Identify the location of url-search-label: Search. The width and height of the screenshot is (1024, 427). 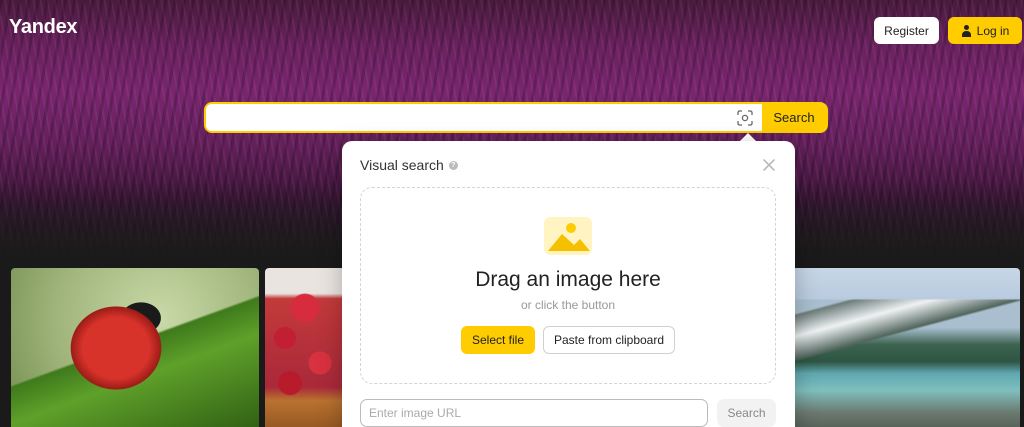
(746, 413).